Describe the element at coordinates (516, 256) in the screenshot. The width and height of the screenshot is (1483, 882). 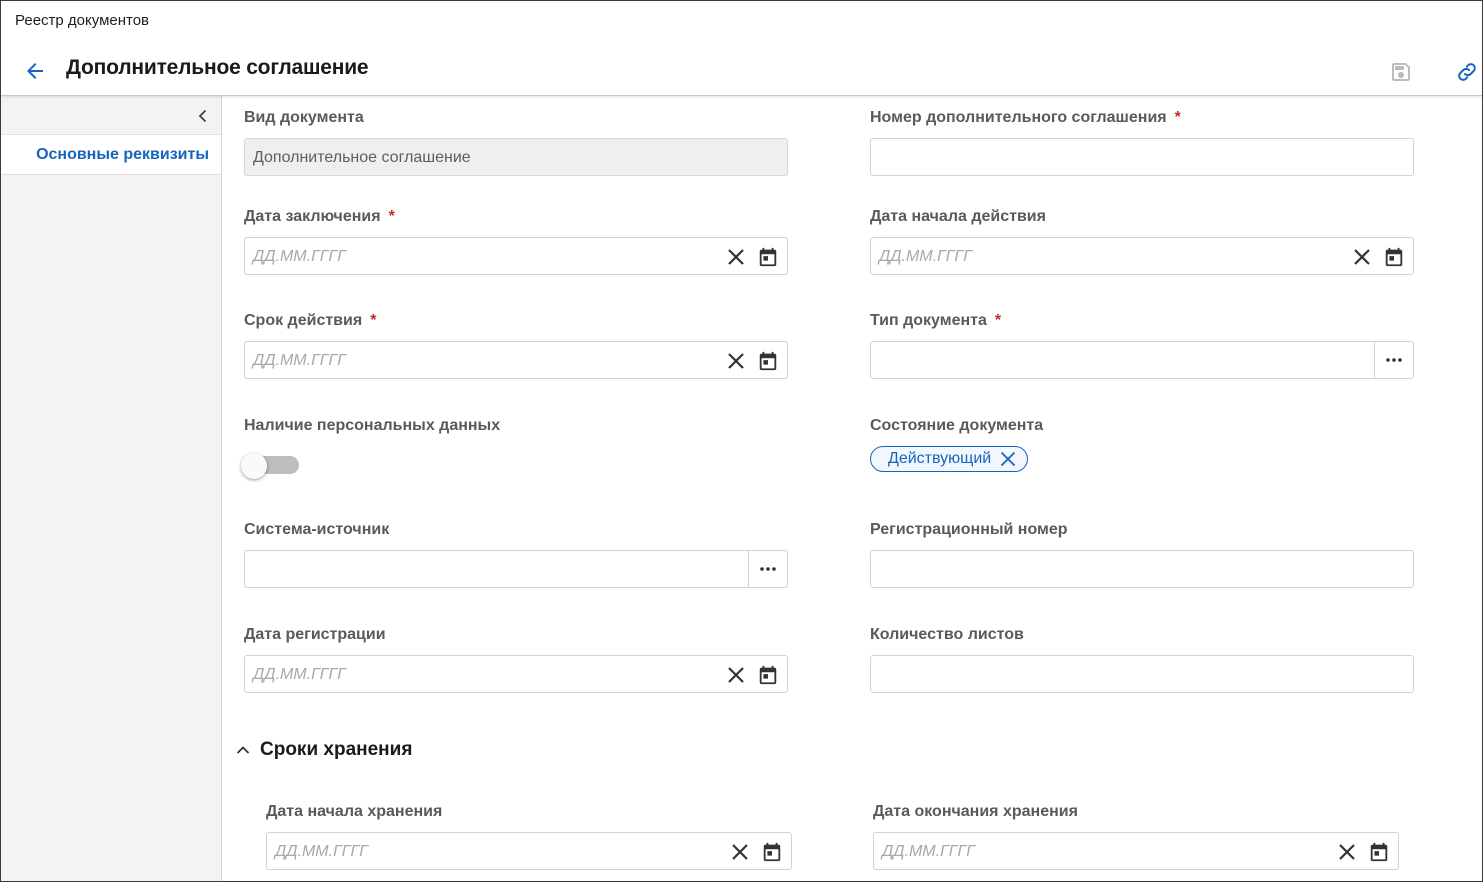
I see `conclusion-date-input: ДД.ММ.ГГГГ` at that location.